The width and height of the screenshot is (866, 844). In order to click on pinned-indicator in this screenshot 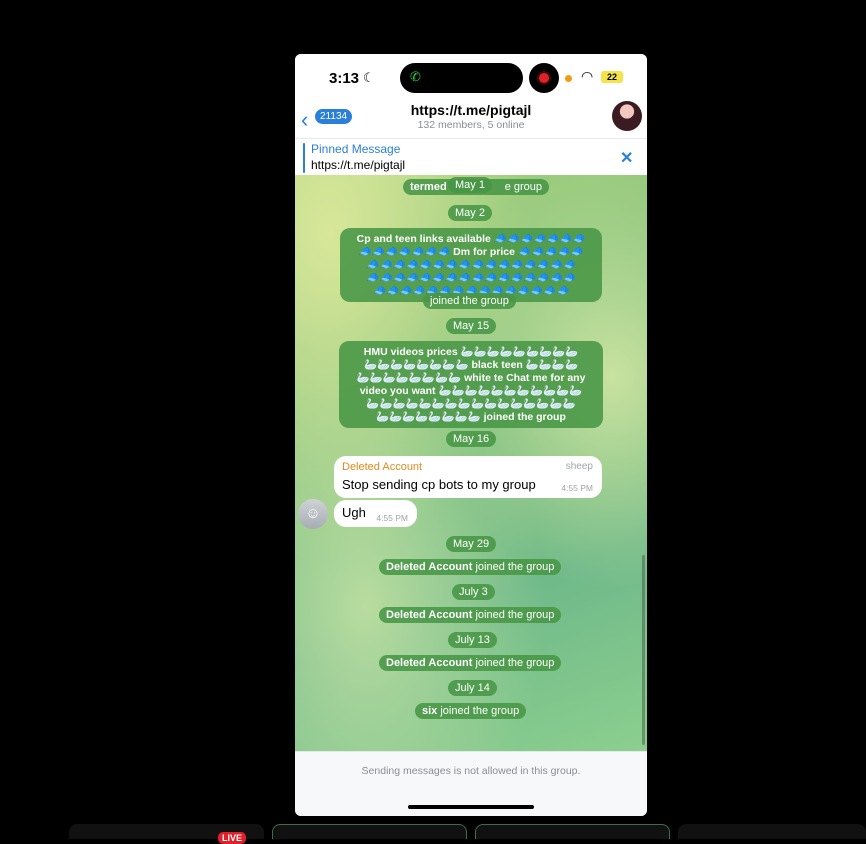, I will do `click(304, 158)`.